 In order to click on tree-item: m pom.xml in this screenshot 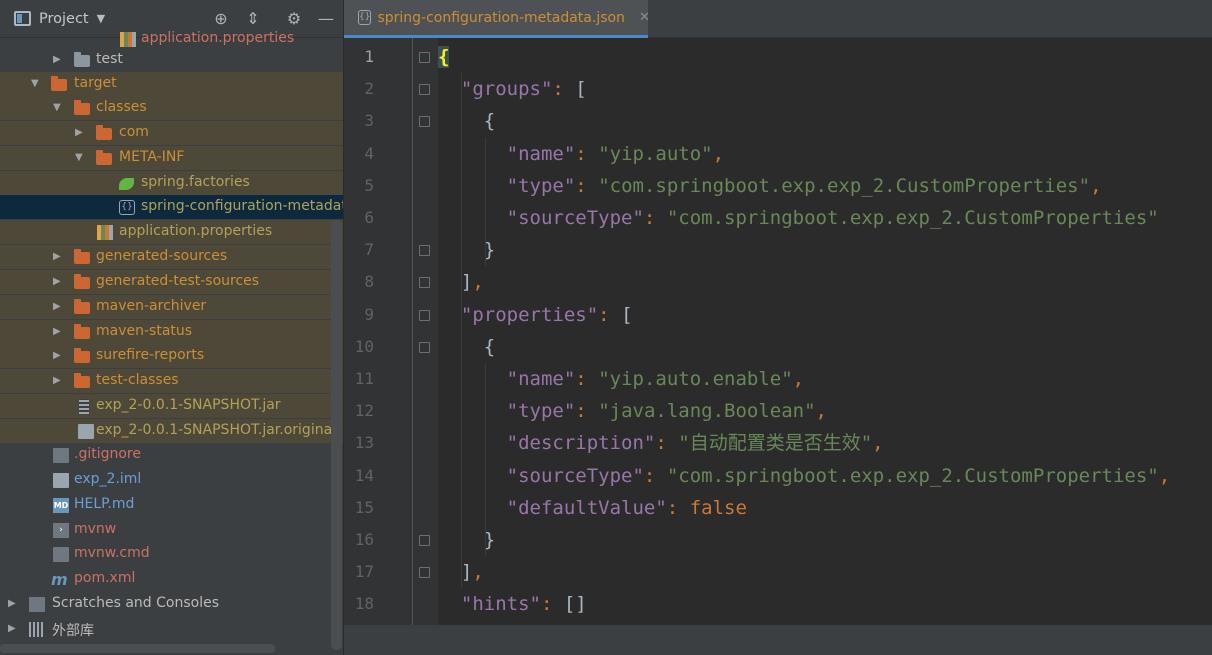, I will do `click(171, 579)`.